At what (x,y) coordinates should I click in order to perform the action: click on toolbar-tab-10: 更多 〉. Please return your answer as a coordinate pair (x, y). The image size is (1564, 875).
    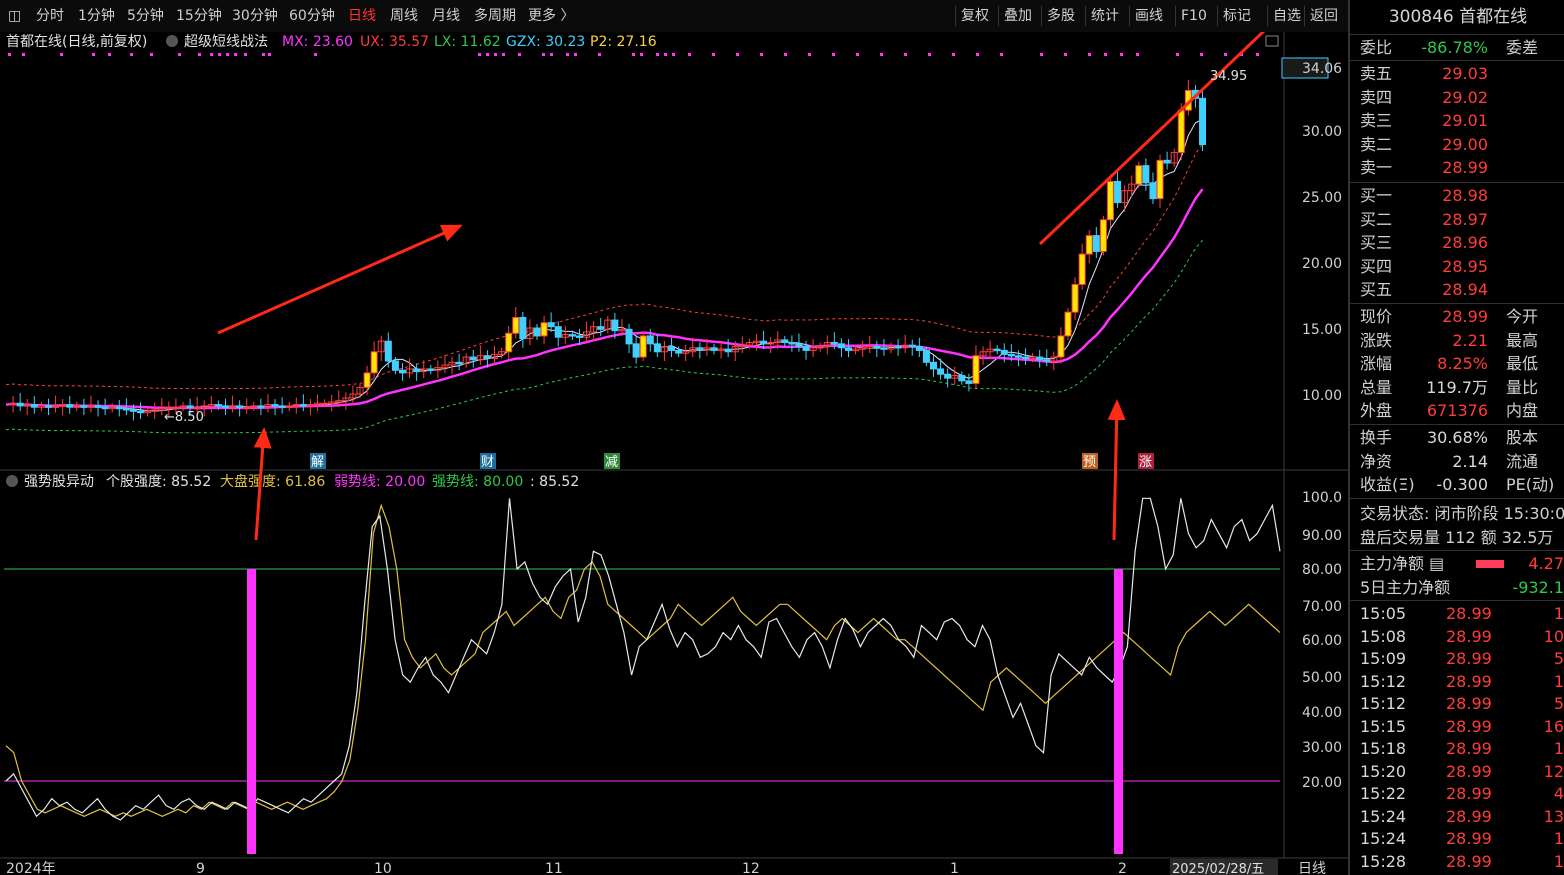
    Looking at the image, I should click on (551, 16).